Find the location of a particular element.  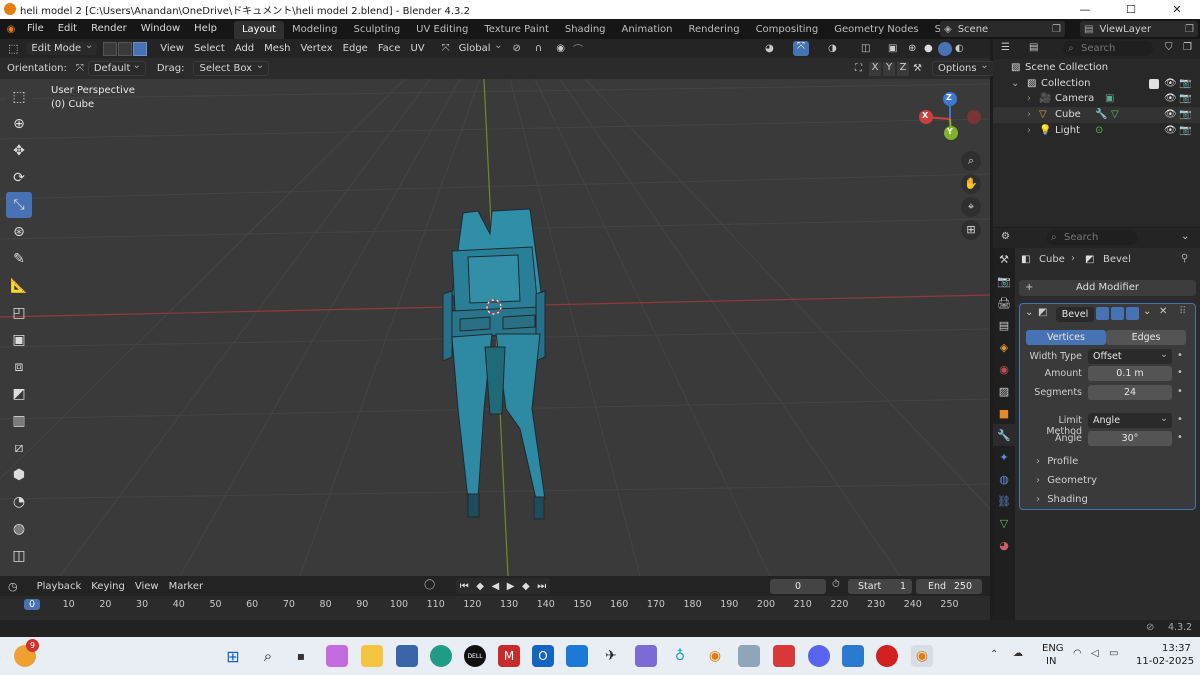

close-window-button: ✕ is located at coordinates (1177, 9).